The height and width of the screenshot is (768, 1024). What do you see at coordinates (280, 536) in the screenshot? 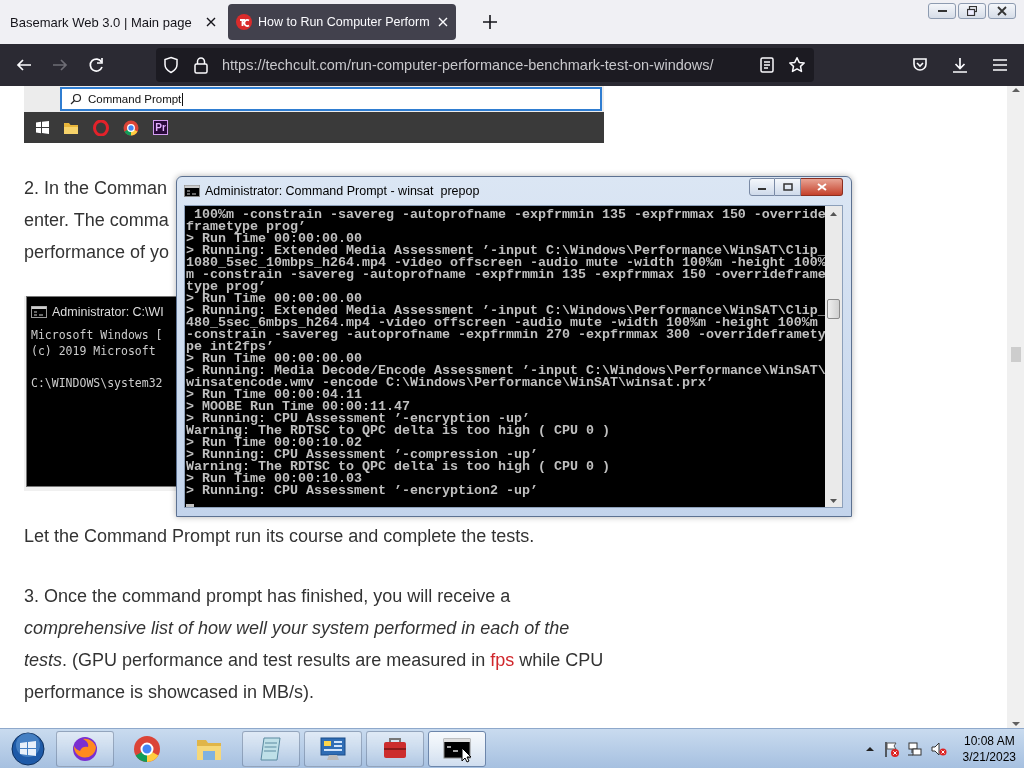
I see `paragraph: Let the Command Prompt run its course and complete the tests.` at bounding box center [280, 536].